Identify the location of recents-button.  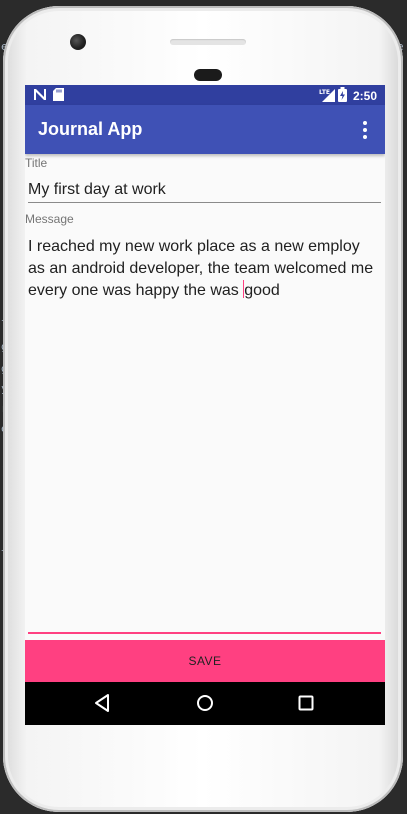
(306, 703).